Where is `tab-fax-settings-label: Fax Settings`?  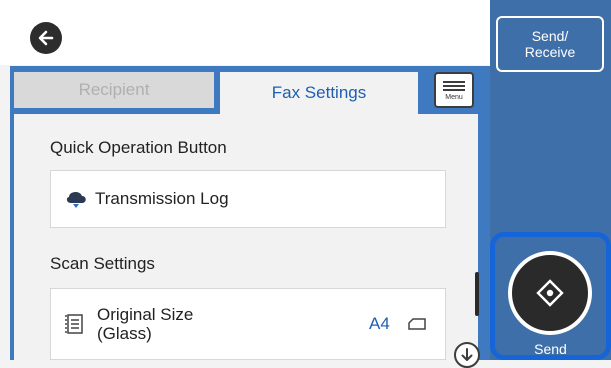
tab-fax-settings-label: Fax Settings is located at coordinates (319, 92).